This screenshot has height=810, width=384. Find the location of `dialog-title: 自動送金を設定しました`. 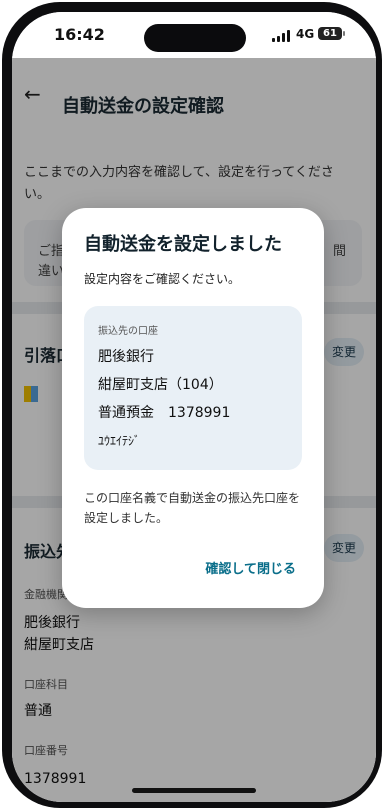

dialog-title: 自動送金を設定しました is located at coordinates (183, 244).